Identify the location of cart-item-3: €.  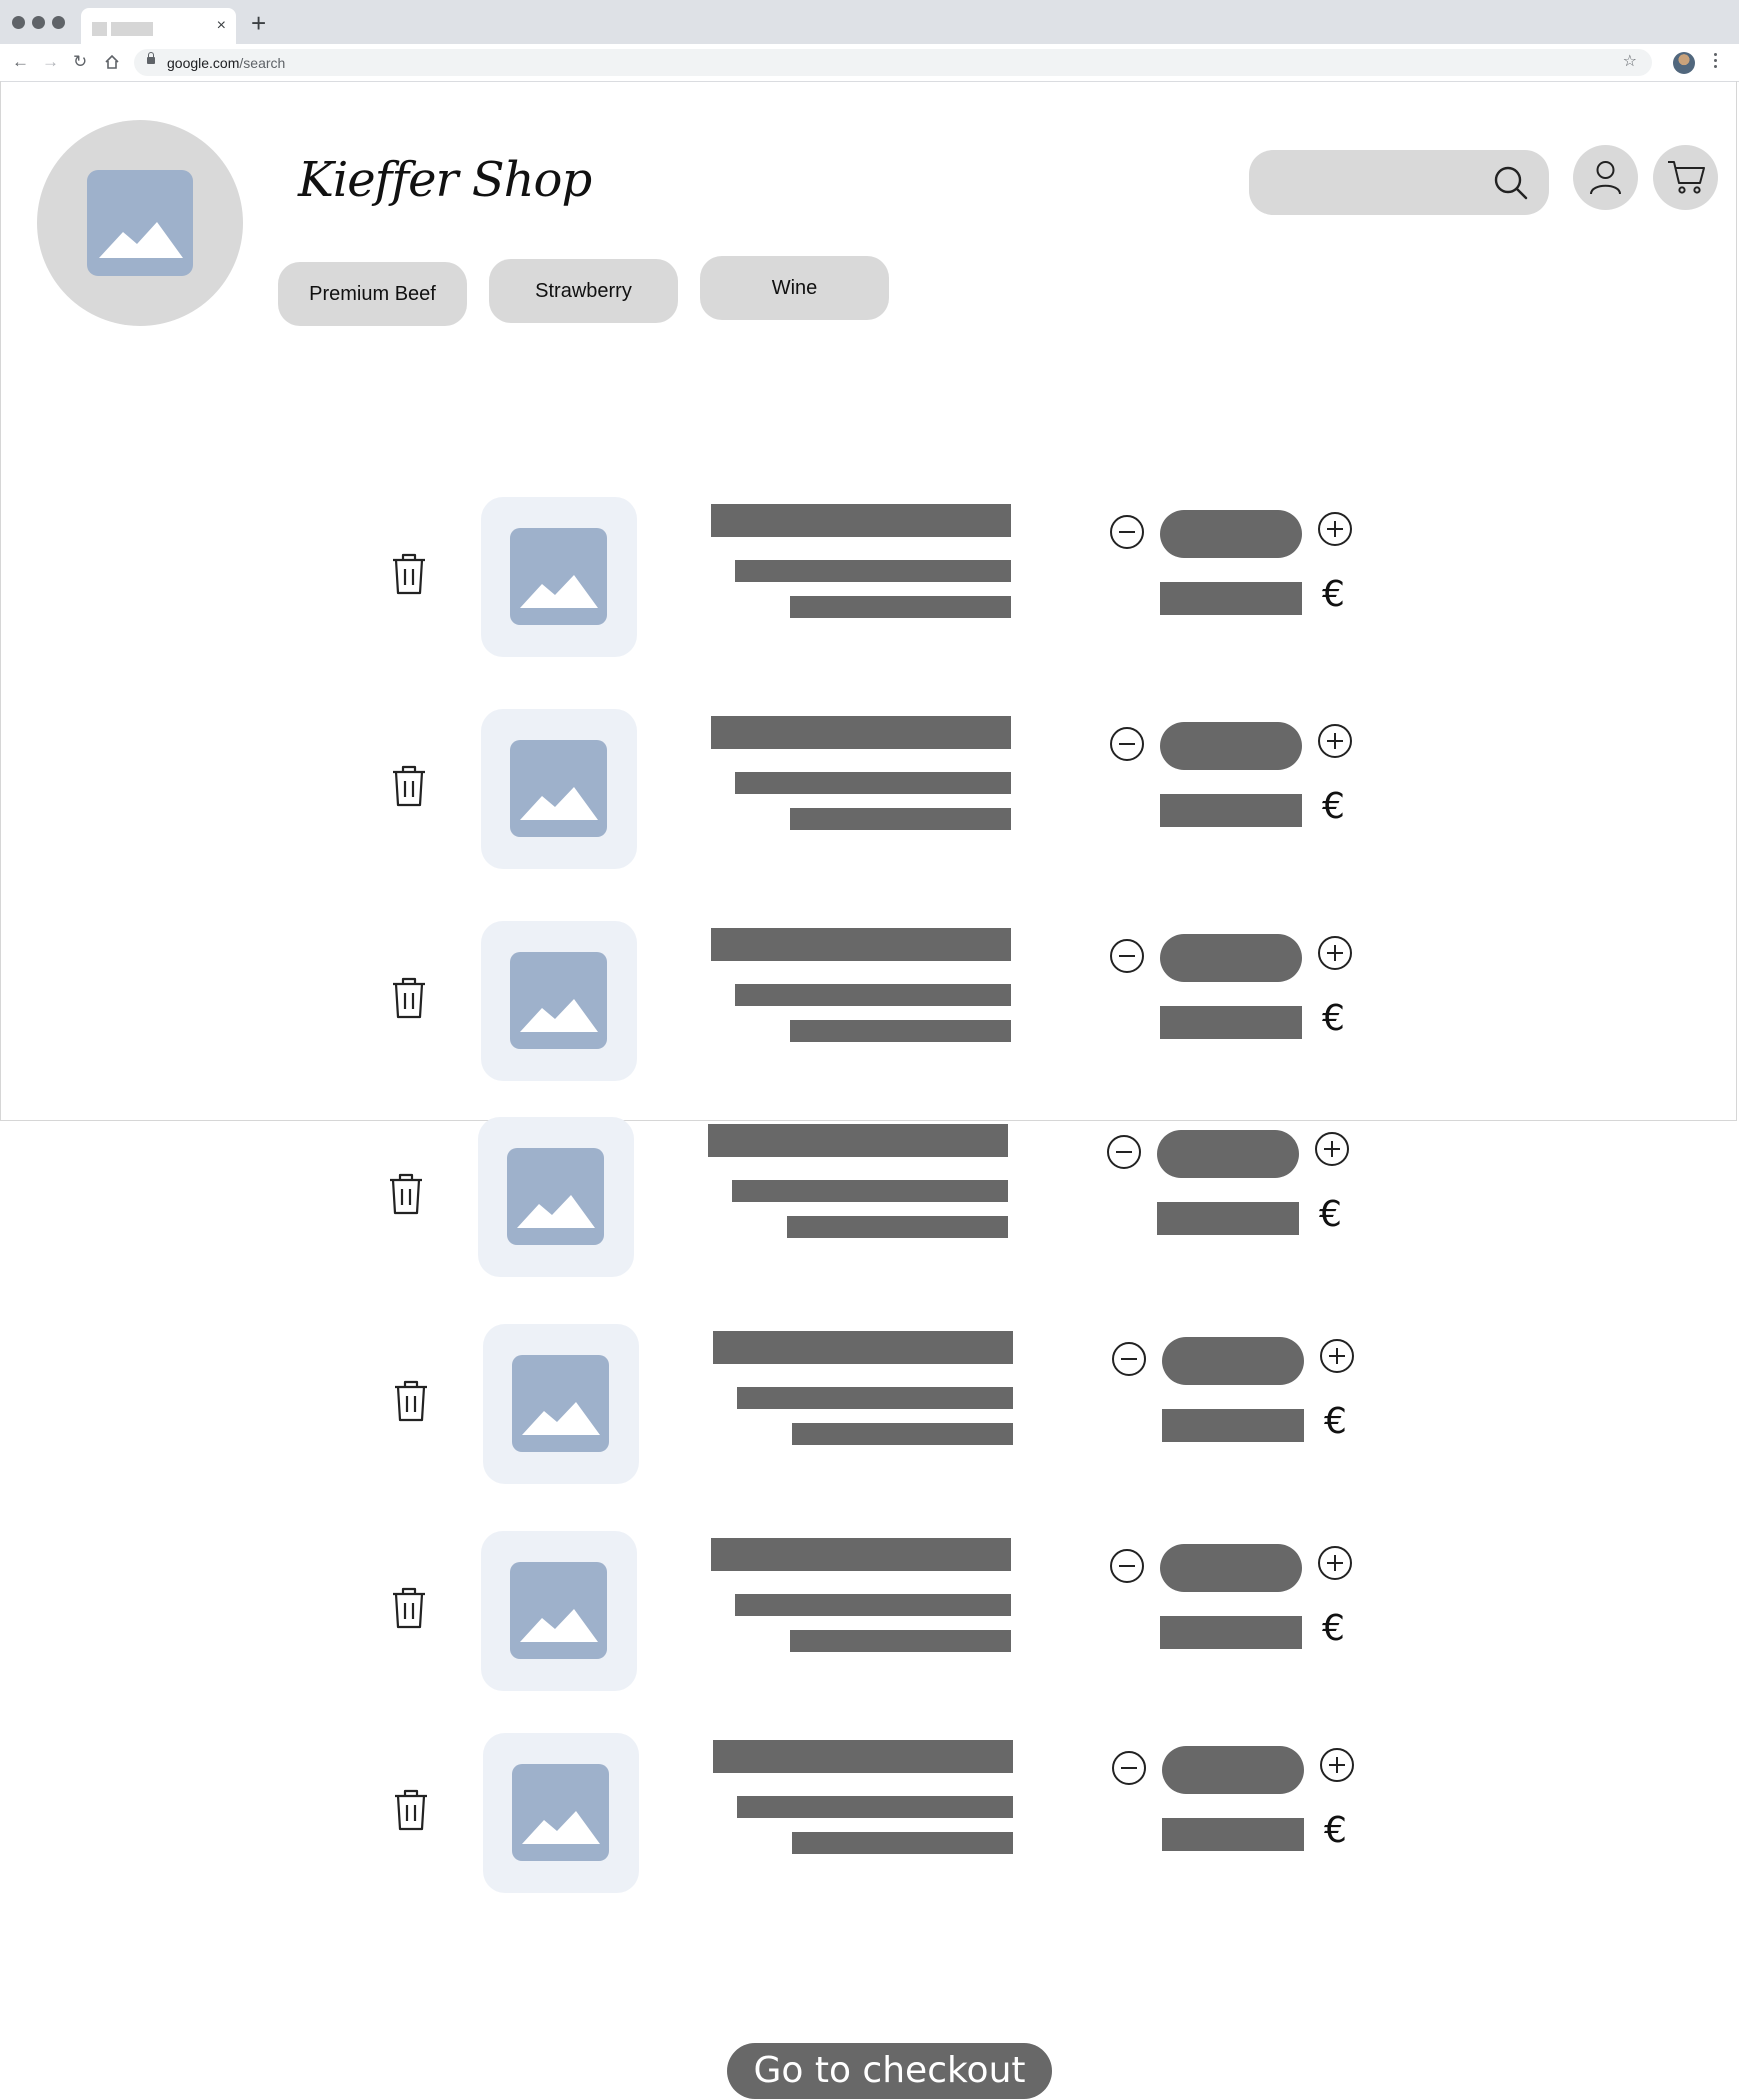
(869, 1001).